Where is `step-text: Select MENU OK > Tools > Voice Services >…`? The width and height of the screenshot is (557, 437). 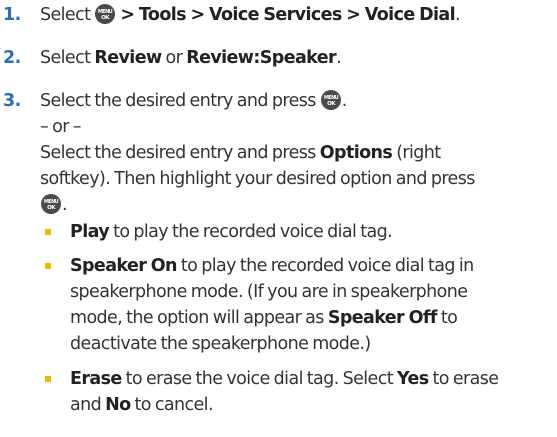 step-text: Select MENU OK > Tools > Voice Services >… is located at coordinates (298, 15).